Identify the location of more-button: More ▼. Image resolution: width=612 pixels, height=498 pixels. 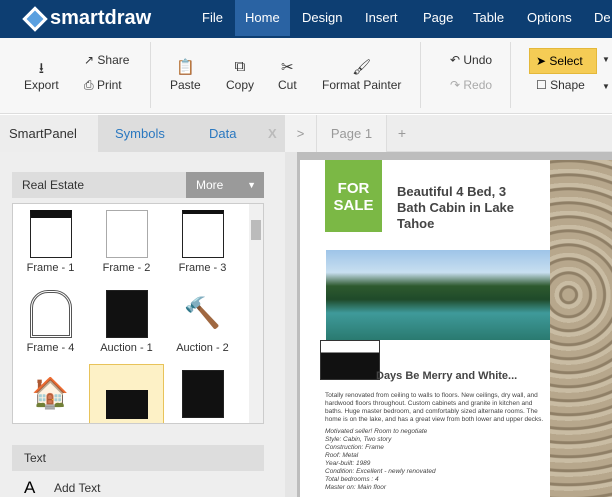
(225, 185).